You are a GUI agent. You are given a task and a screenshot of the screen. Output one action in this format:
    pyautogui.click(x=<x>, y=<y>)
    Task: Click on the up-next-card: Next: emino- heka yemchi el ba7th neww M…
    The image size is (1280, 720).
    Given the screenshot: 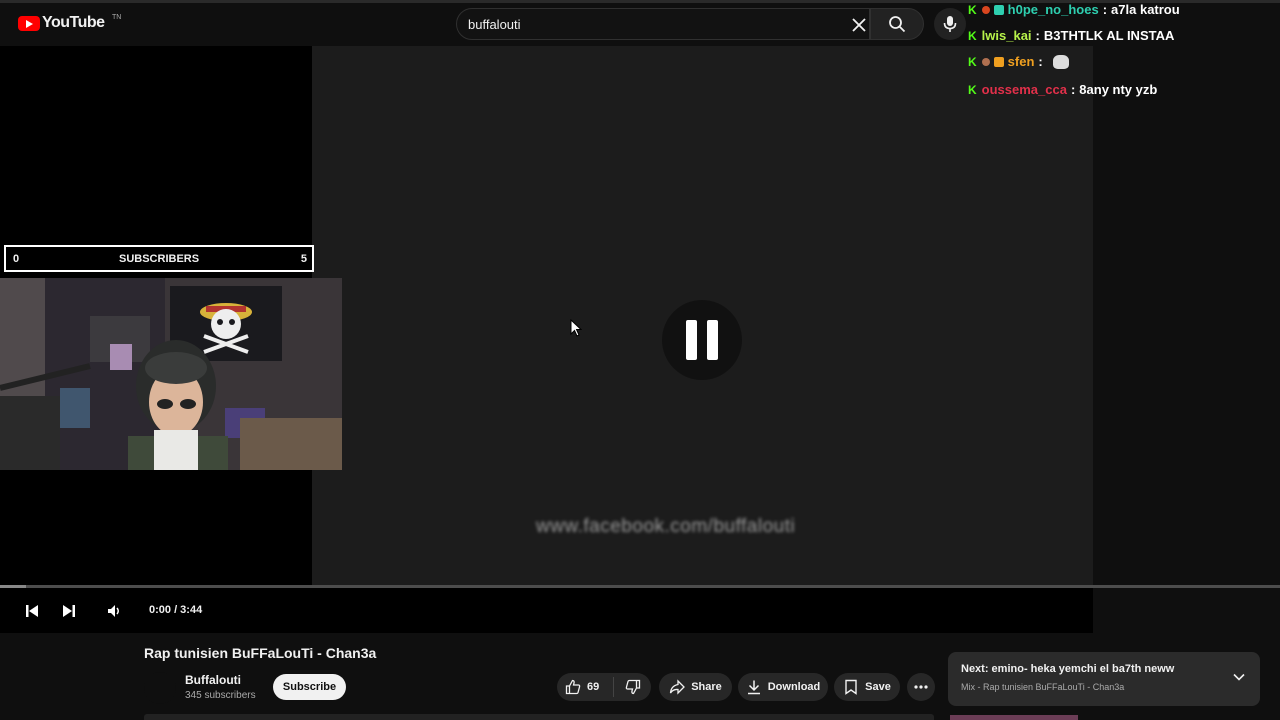 What is the action you would take?
    pyautogui.click(x=1104, y=679)
    